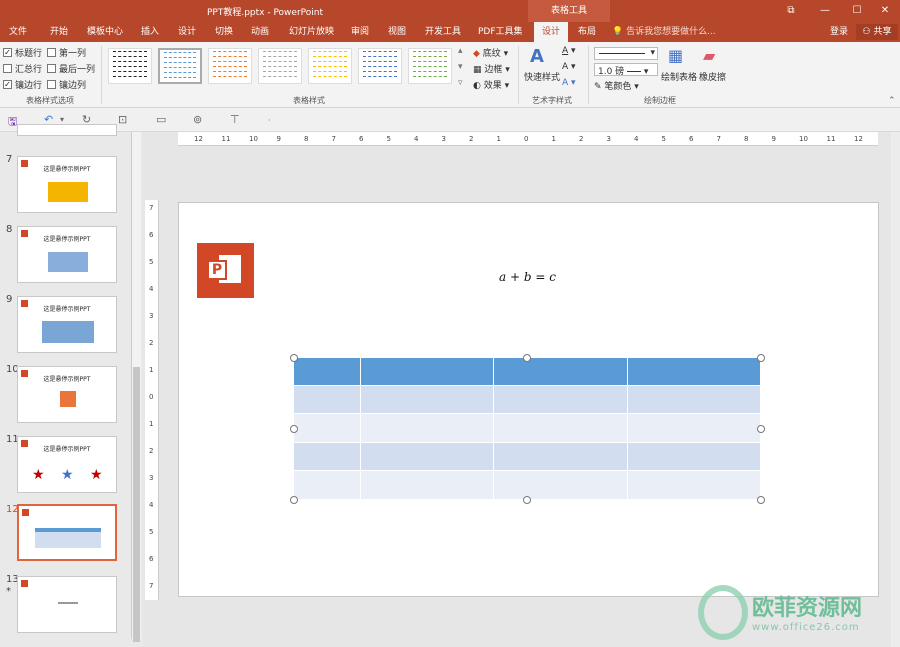 This screenshot has width=900, height=647. Describe the element at coordinates (537, 56) in the screenshot. I see `quick-styles-icon: A` at that location.